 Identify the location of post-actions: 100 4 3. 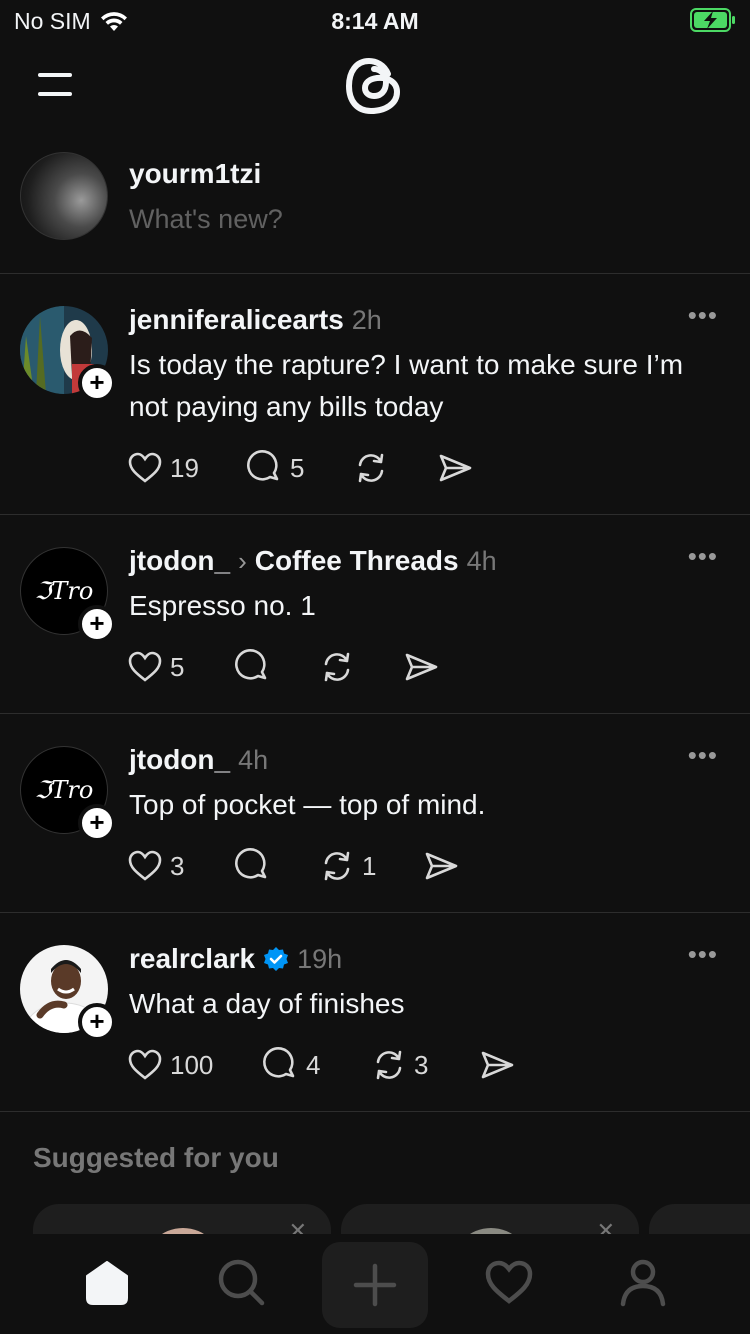
(321, 1065).